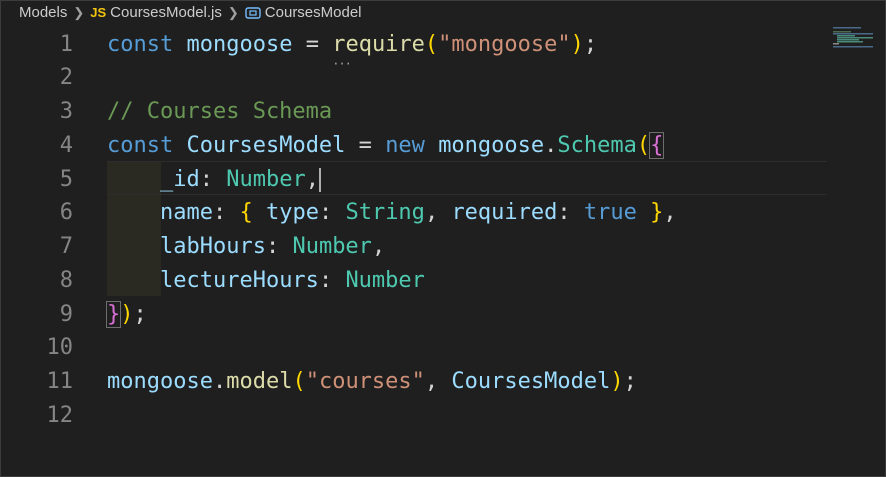 This screenshot has height=477, width=886. What do you see at coordinates (60, 415) in the screenshot?
I see `line-number: 12` at bounding box center [60, 415].